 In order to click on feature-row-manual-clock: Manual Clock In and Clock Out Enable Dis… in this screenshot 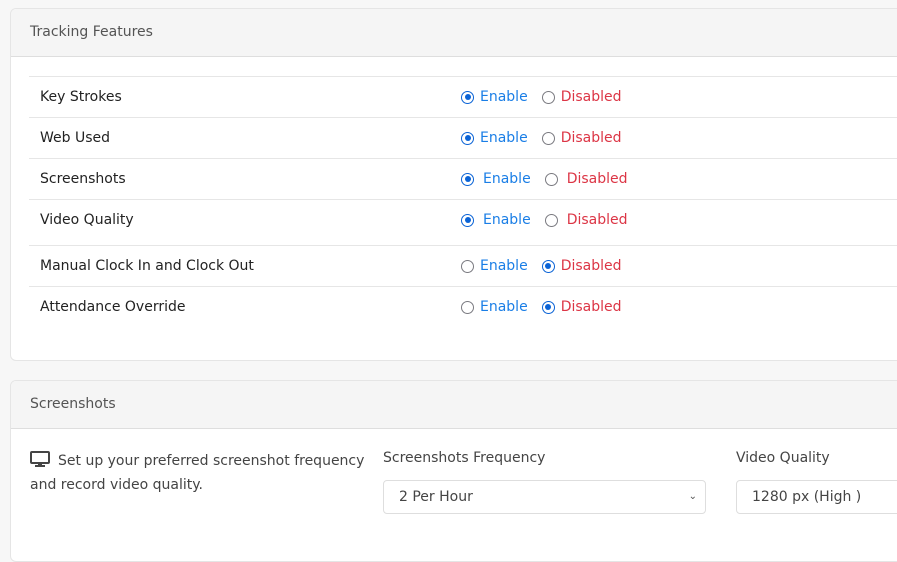, I will do `click(463, 266)`.